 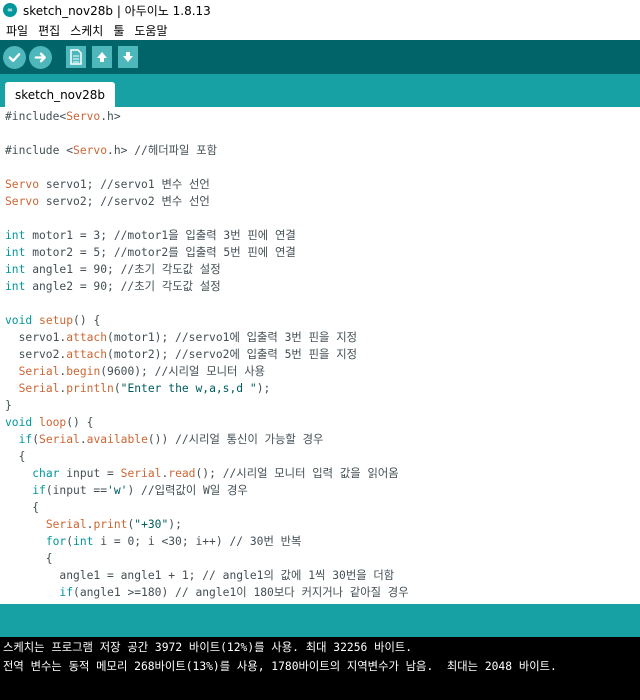 What do you see at coordinates (86, 30) in the screenshot?
I see `menu-sketch: 스케치` at bounding box center [86, 30].